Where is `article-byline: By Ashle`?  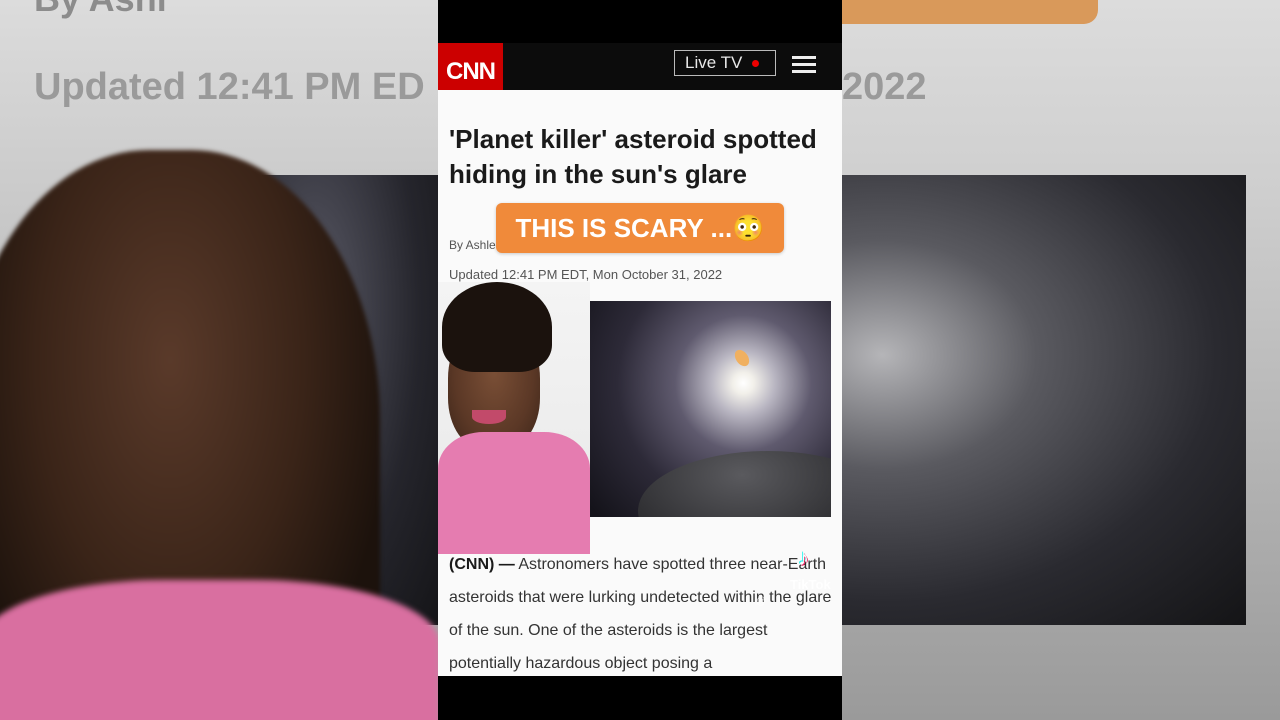 article-byline: By Ashle is located at coordinates (472, 245).